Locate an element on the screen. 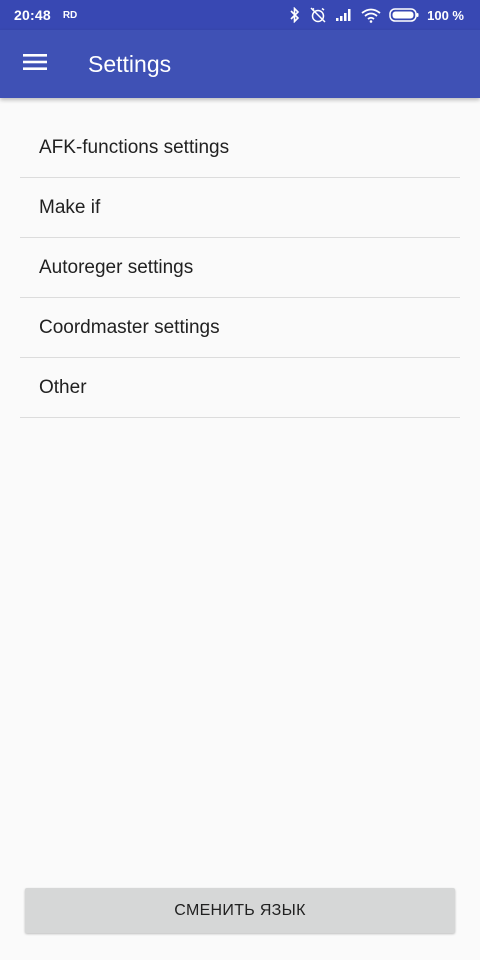  settings-item-make-if: Make if is located at coordinates (240, 208).